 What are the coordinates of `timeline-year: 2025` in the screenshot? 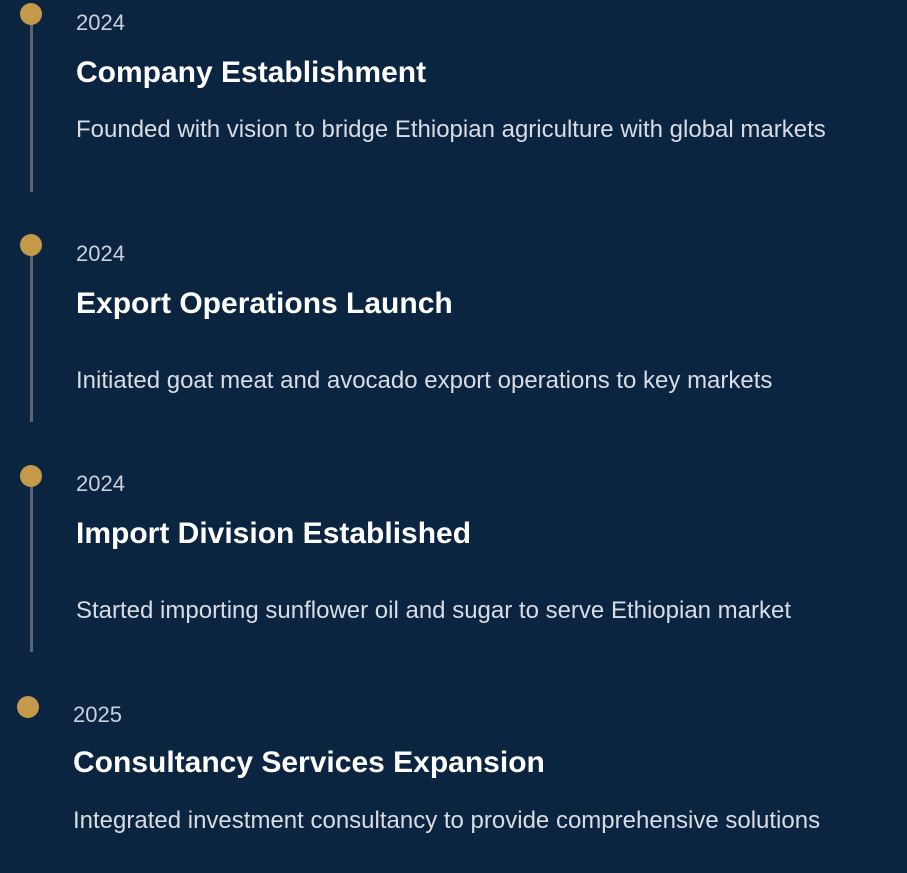 It's located at (97, 714).